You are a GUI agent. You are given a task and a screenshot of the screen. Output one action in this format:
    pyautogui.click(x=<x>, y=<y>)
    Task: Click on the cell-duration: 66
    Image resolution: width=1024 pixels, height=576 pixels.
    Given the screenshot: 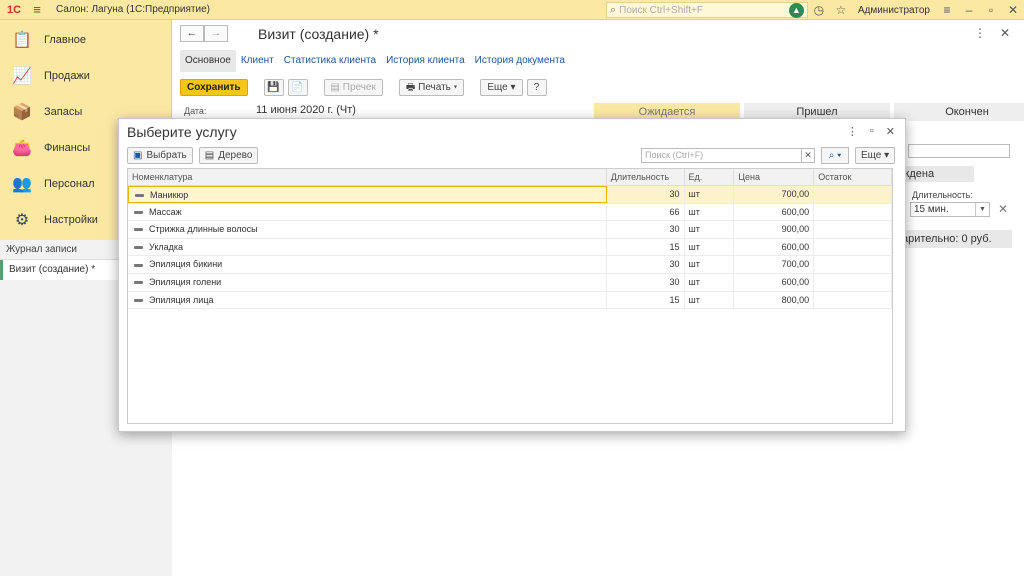 What is the action you would take?
    pyautogui.click(x=646, y=212)
    